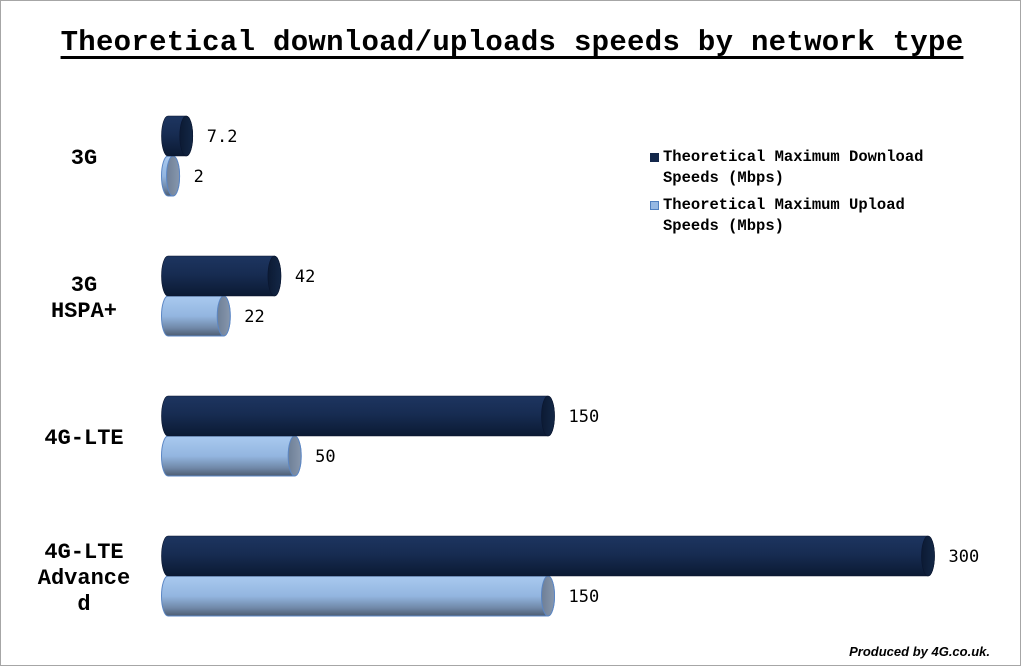 The height and width of the screenshot is (669, 1024). What do you see at coordinates (784, 205) in the screenshot?
I see `legend-label-upload-line1: Theoretical Maximum Upload` at bounding box center [784, 205].